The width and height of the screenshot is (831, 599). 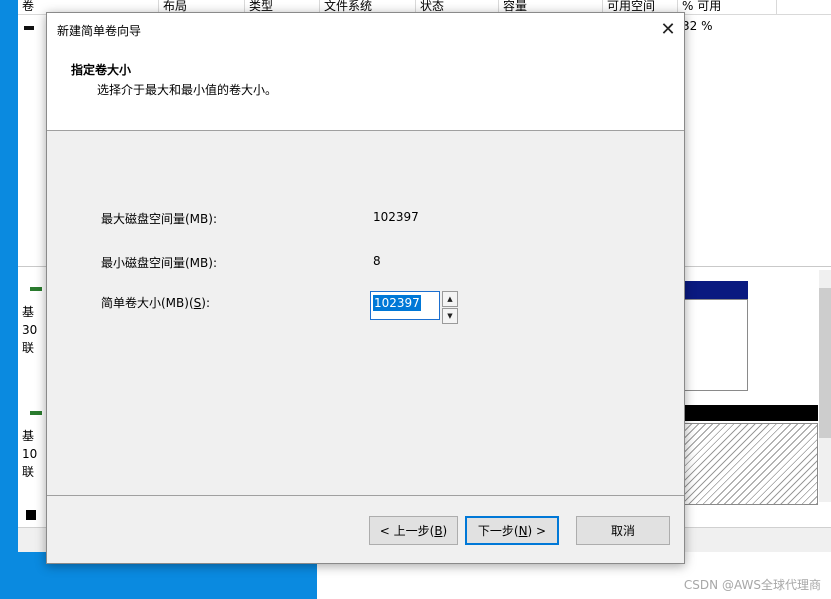 I want to click on step-subtitle: 选择介于最大和最小值的卷大小。, so click(x=187, y=90).